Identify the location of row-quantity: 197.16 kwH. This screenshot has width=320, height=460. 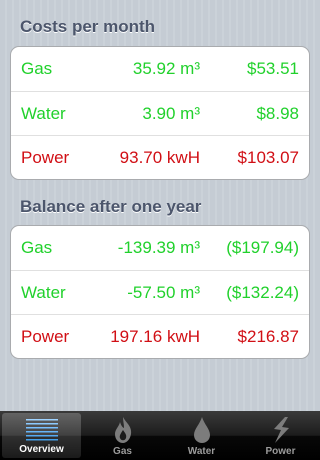
(155, 336).